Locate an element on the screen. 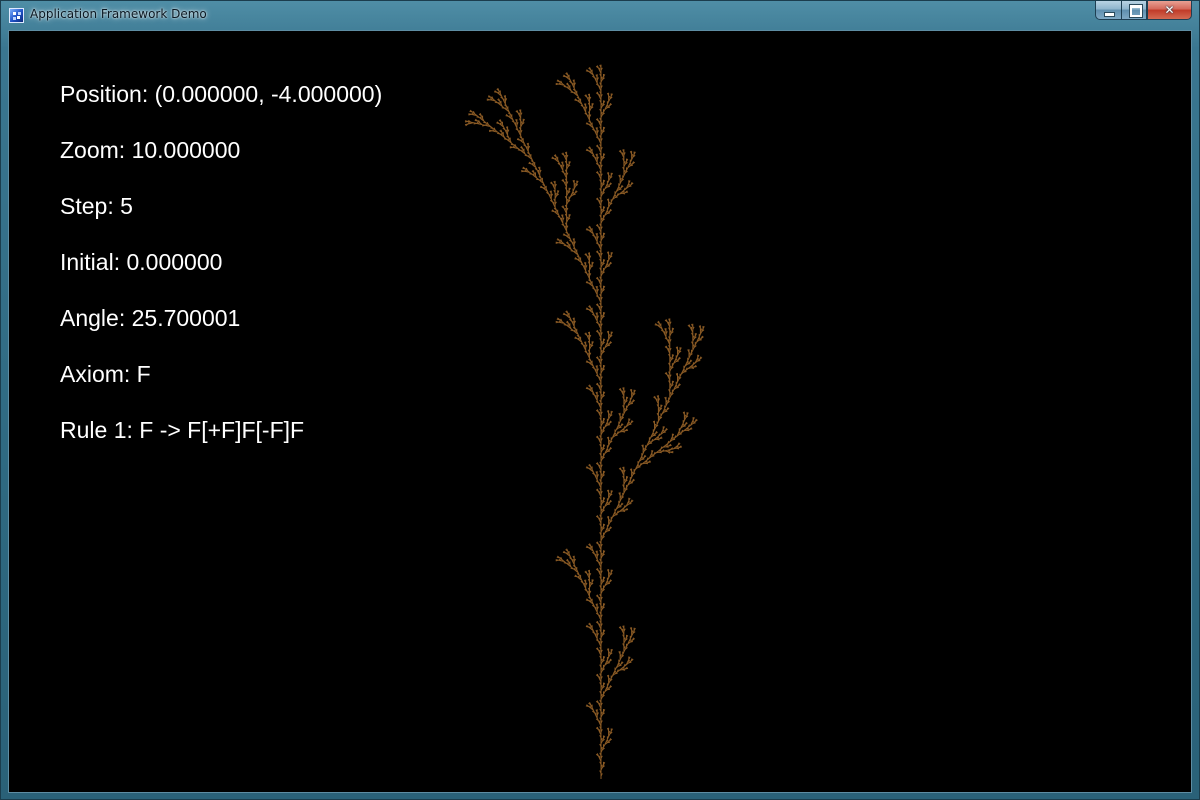  maximize-button is located at coordinates (1134, 10).